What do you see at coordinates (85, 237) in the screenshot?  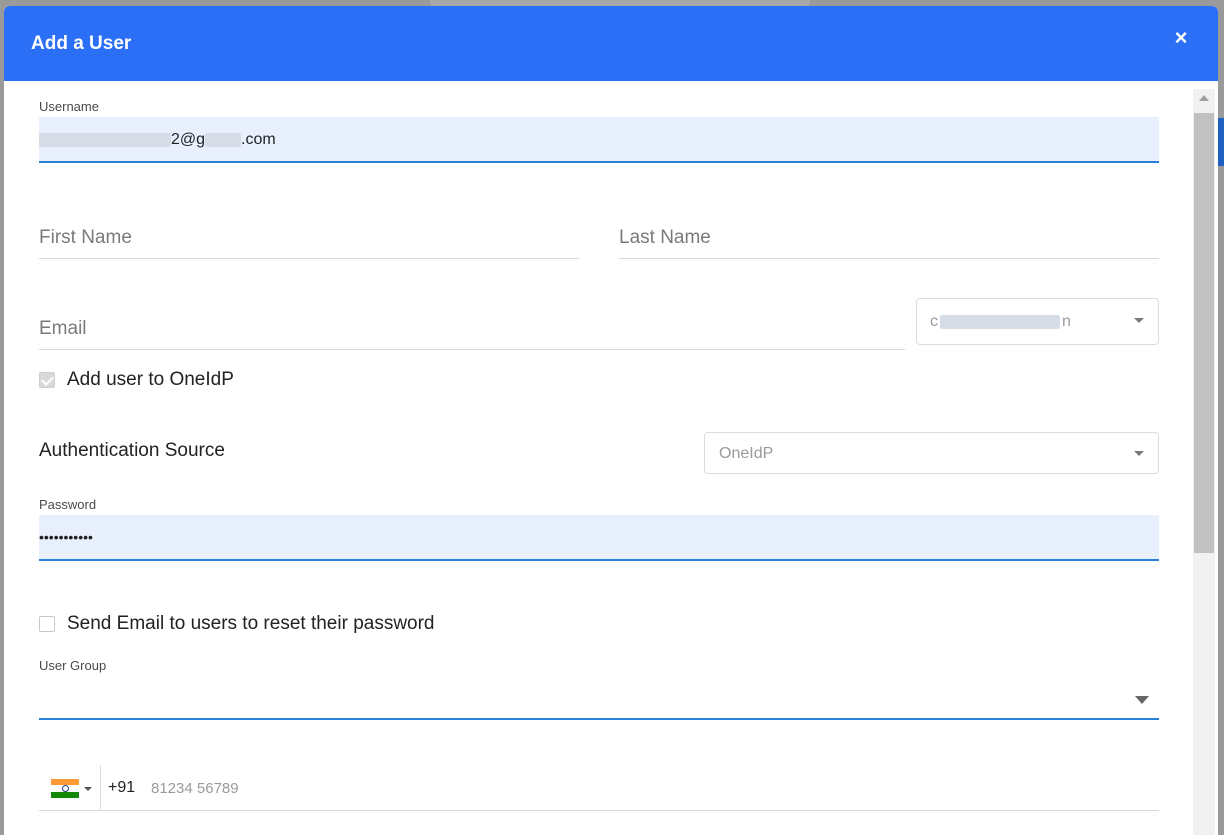 I see `first-name-placeholder: First Name` at bounding box center [85, 237].